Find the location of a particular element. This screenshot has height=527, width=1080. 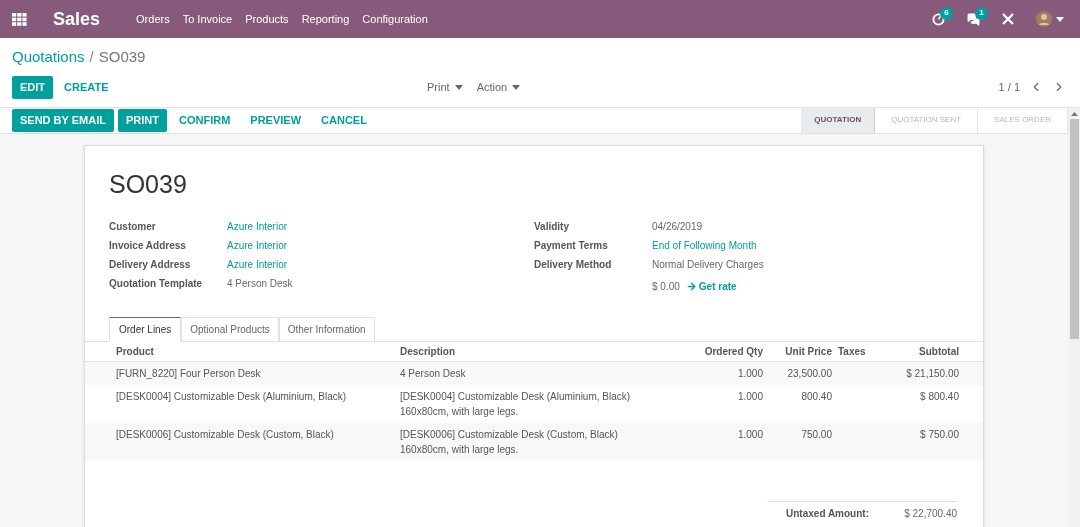

scrollbar is located at coordinates (1074, 317).